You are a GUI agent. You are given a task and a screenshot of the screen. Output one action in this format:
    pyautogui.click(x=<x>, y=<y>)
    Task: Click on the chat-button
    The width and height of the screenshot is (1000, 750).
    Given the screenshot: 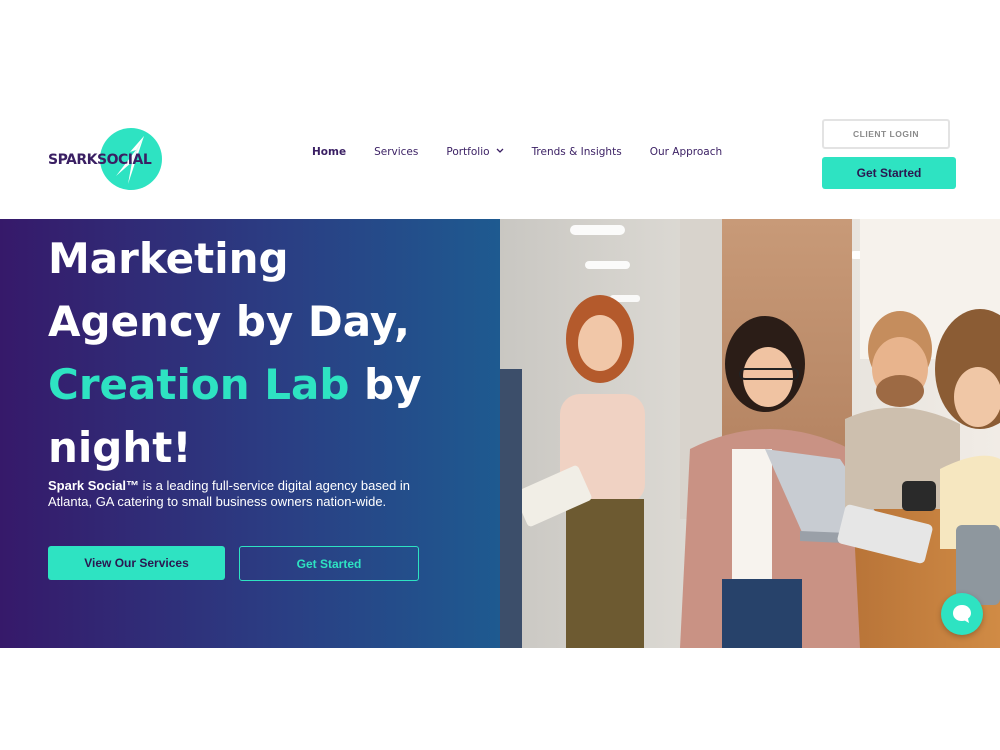 What is the action you would take?
    pyautogui.click(x=962, y=614)
    